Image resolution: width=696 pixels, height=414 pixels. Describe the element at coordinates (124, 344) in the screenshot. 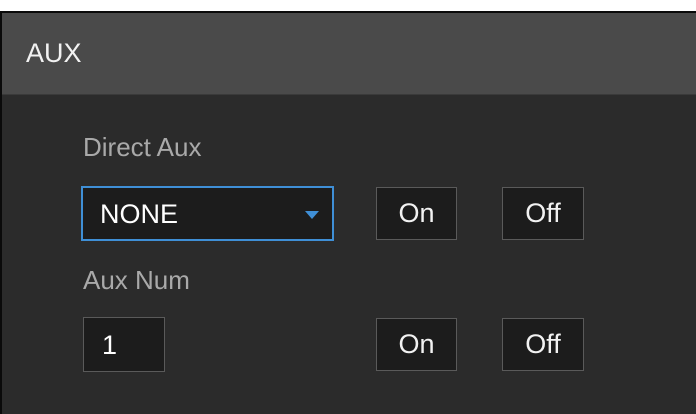

I see `aux-num-input: 1` at that location.